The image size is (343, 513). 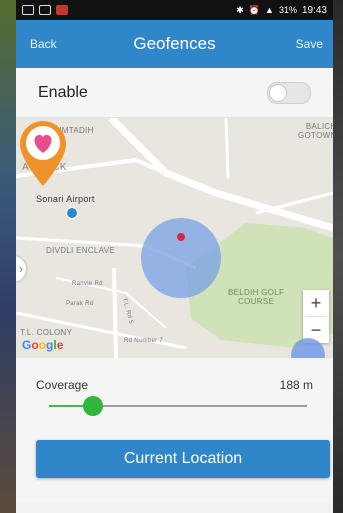 What do you see at coordinates (28, 10) in the screenshot?
I see `gallery-icon` at bounding box center [28, 10].